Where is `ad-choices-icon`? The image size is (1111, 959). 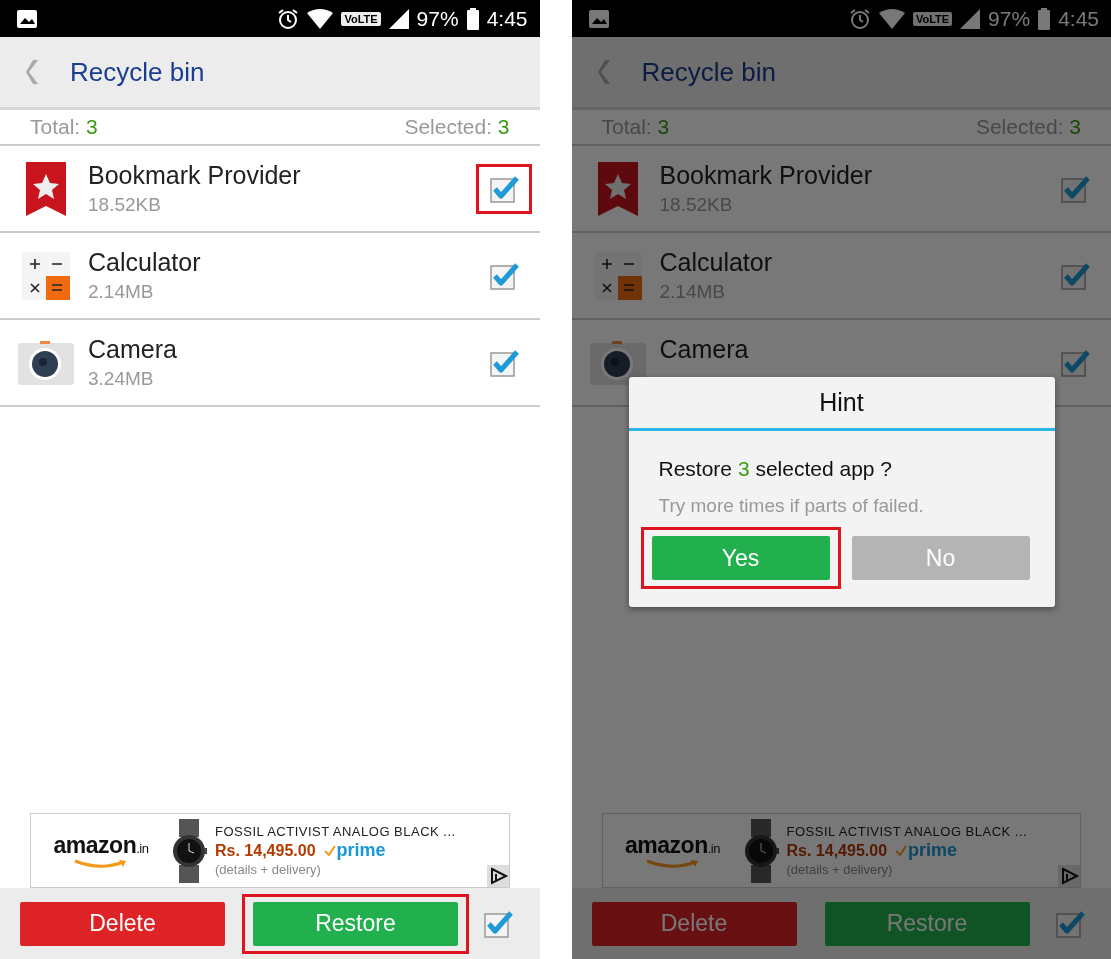
ad-choices-icon is located at coordinates (497, 876).